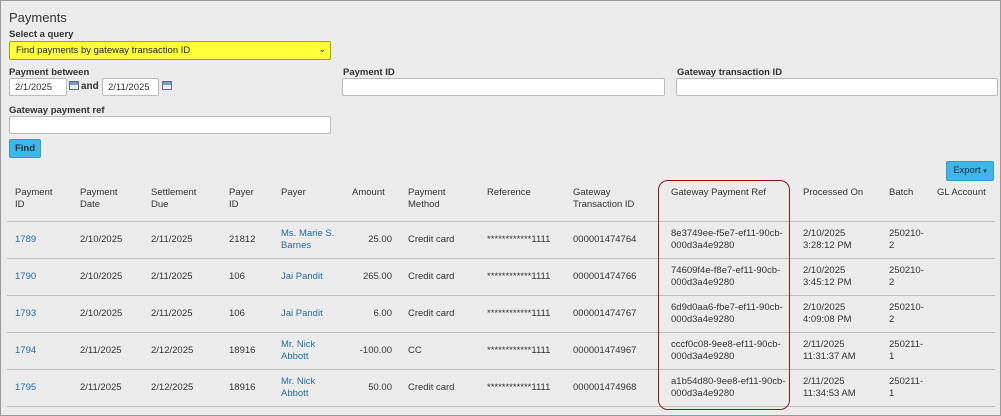 The image size is (1001, 416). I want to click on payment-id-link: 1795, so click(25, 387).